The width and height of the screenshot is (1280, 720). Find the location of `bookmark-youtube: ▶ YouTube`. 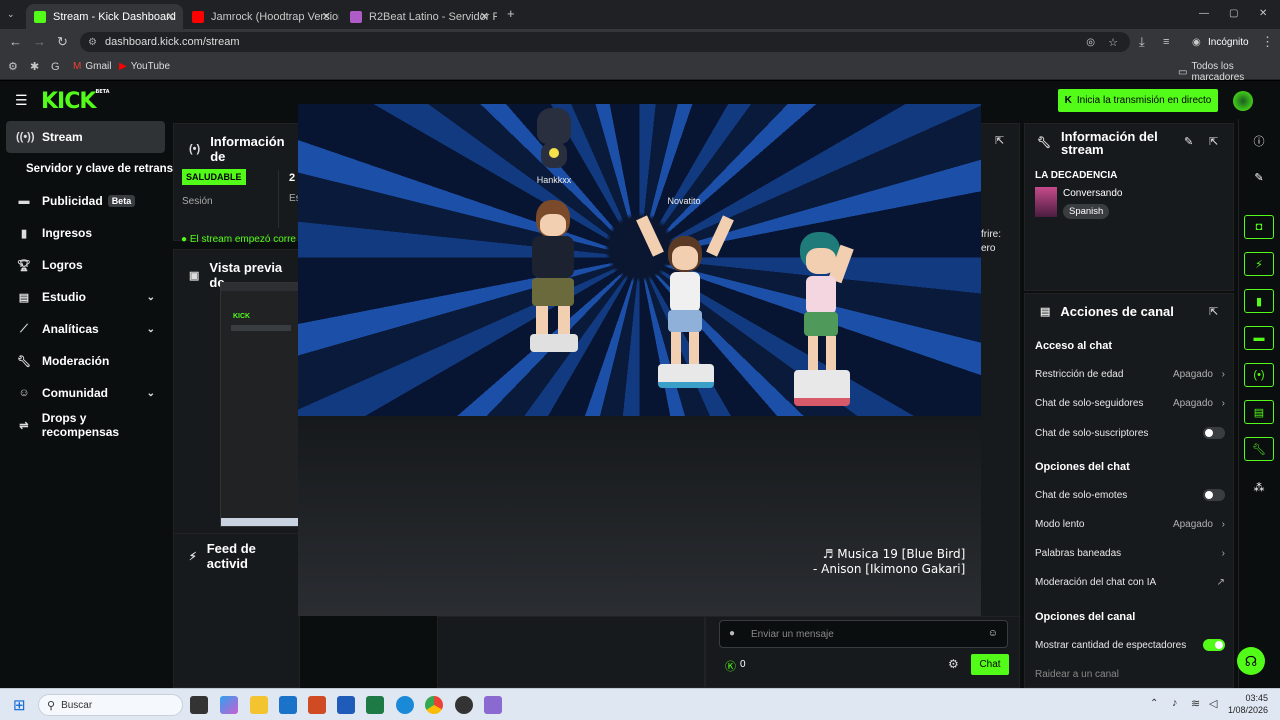

bookmark-youtube: ▶ YouTube is located at coordinates (144, 66).